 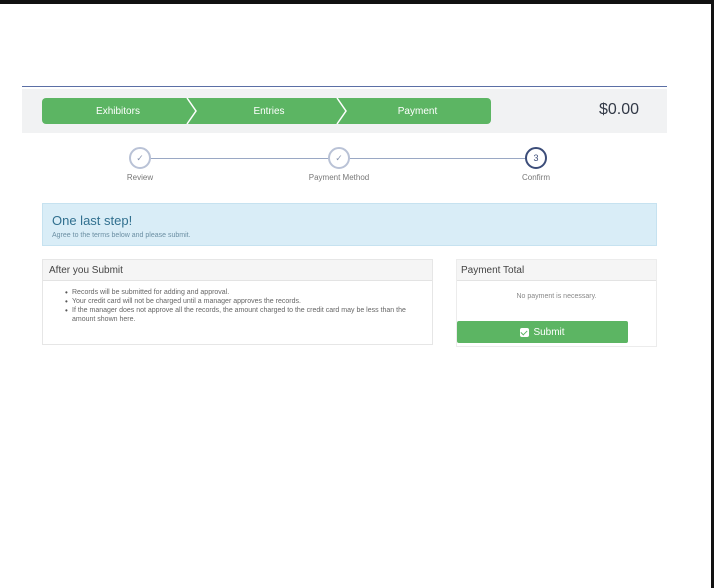 What do you see at coordinates (237, 270) in the screenshot?
I see `after-submit-title: After you Submit` at bounding box center [237, 270].